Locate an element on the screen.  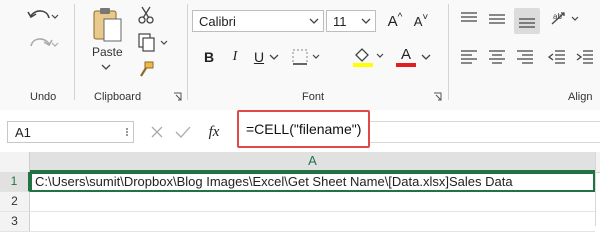
cancel-button is located at coordinates (157, 132).